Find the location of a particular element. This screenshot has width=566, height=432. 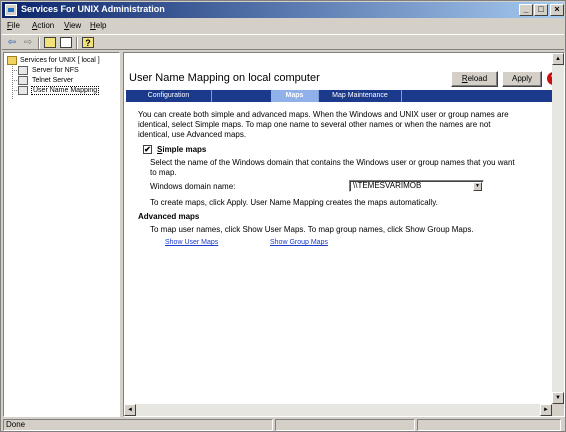

menu-help: Help is located at coordinates (98, 25).